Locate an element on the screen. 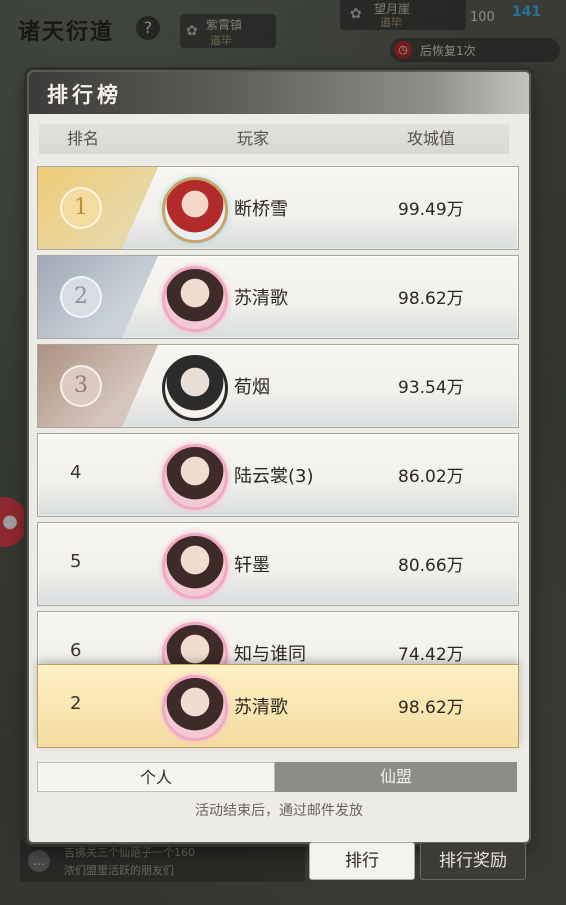 This screenshot has height=905, width=566. header-player: 玩家 is located at coordinates (253, 138).